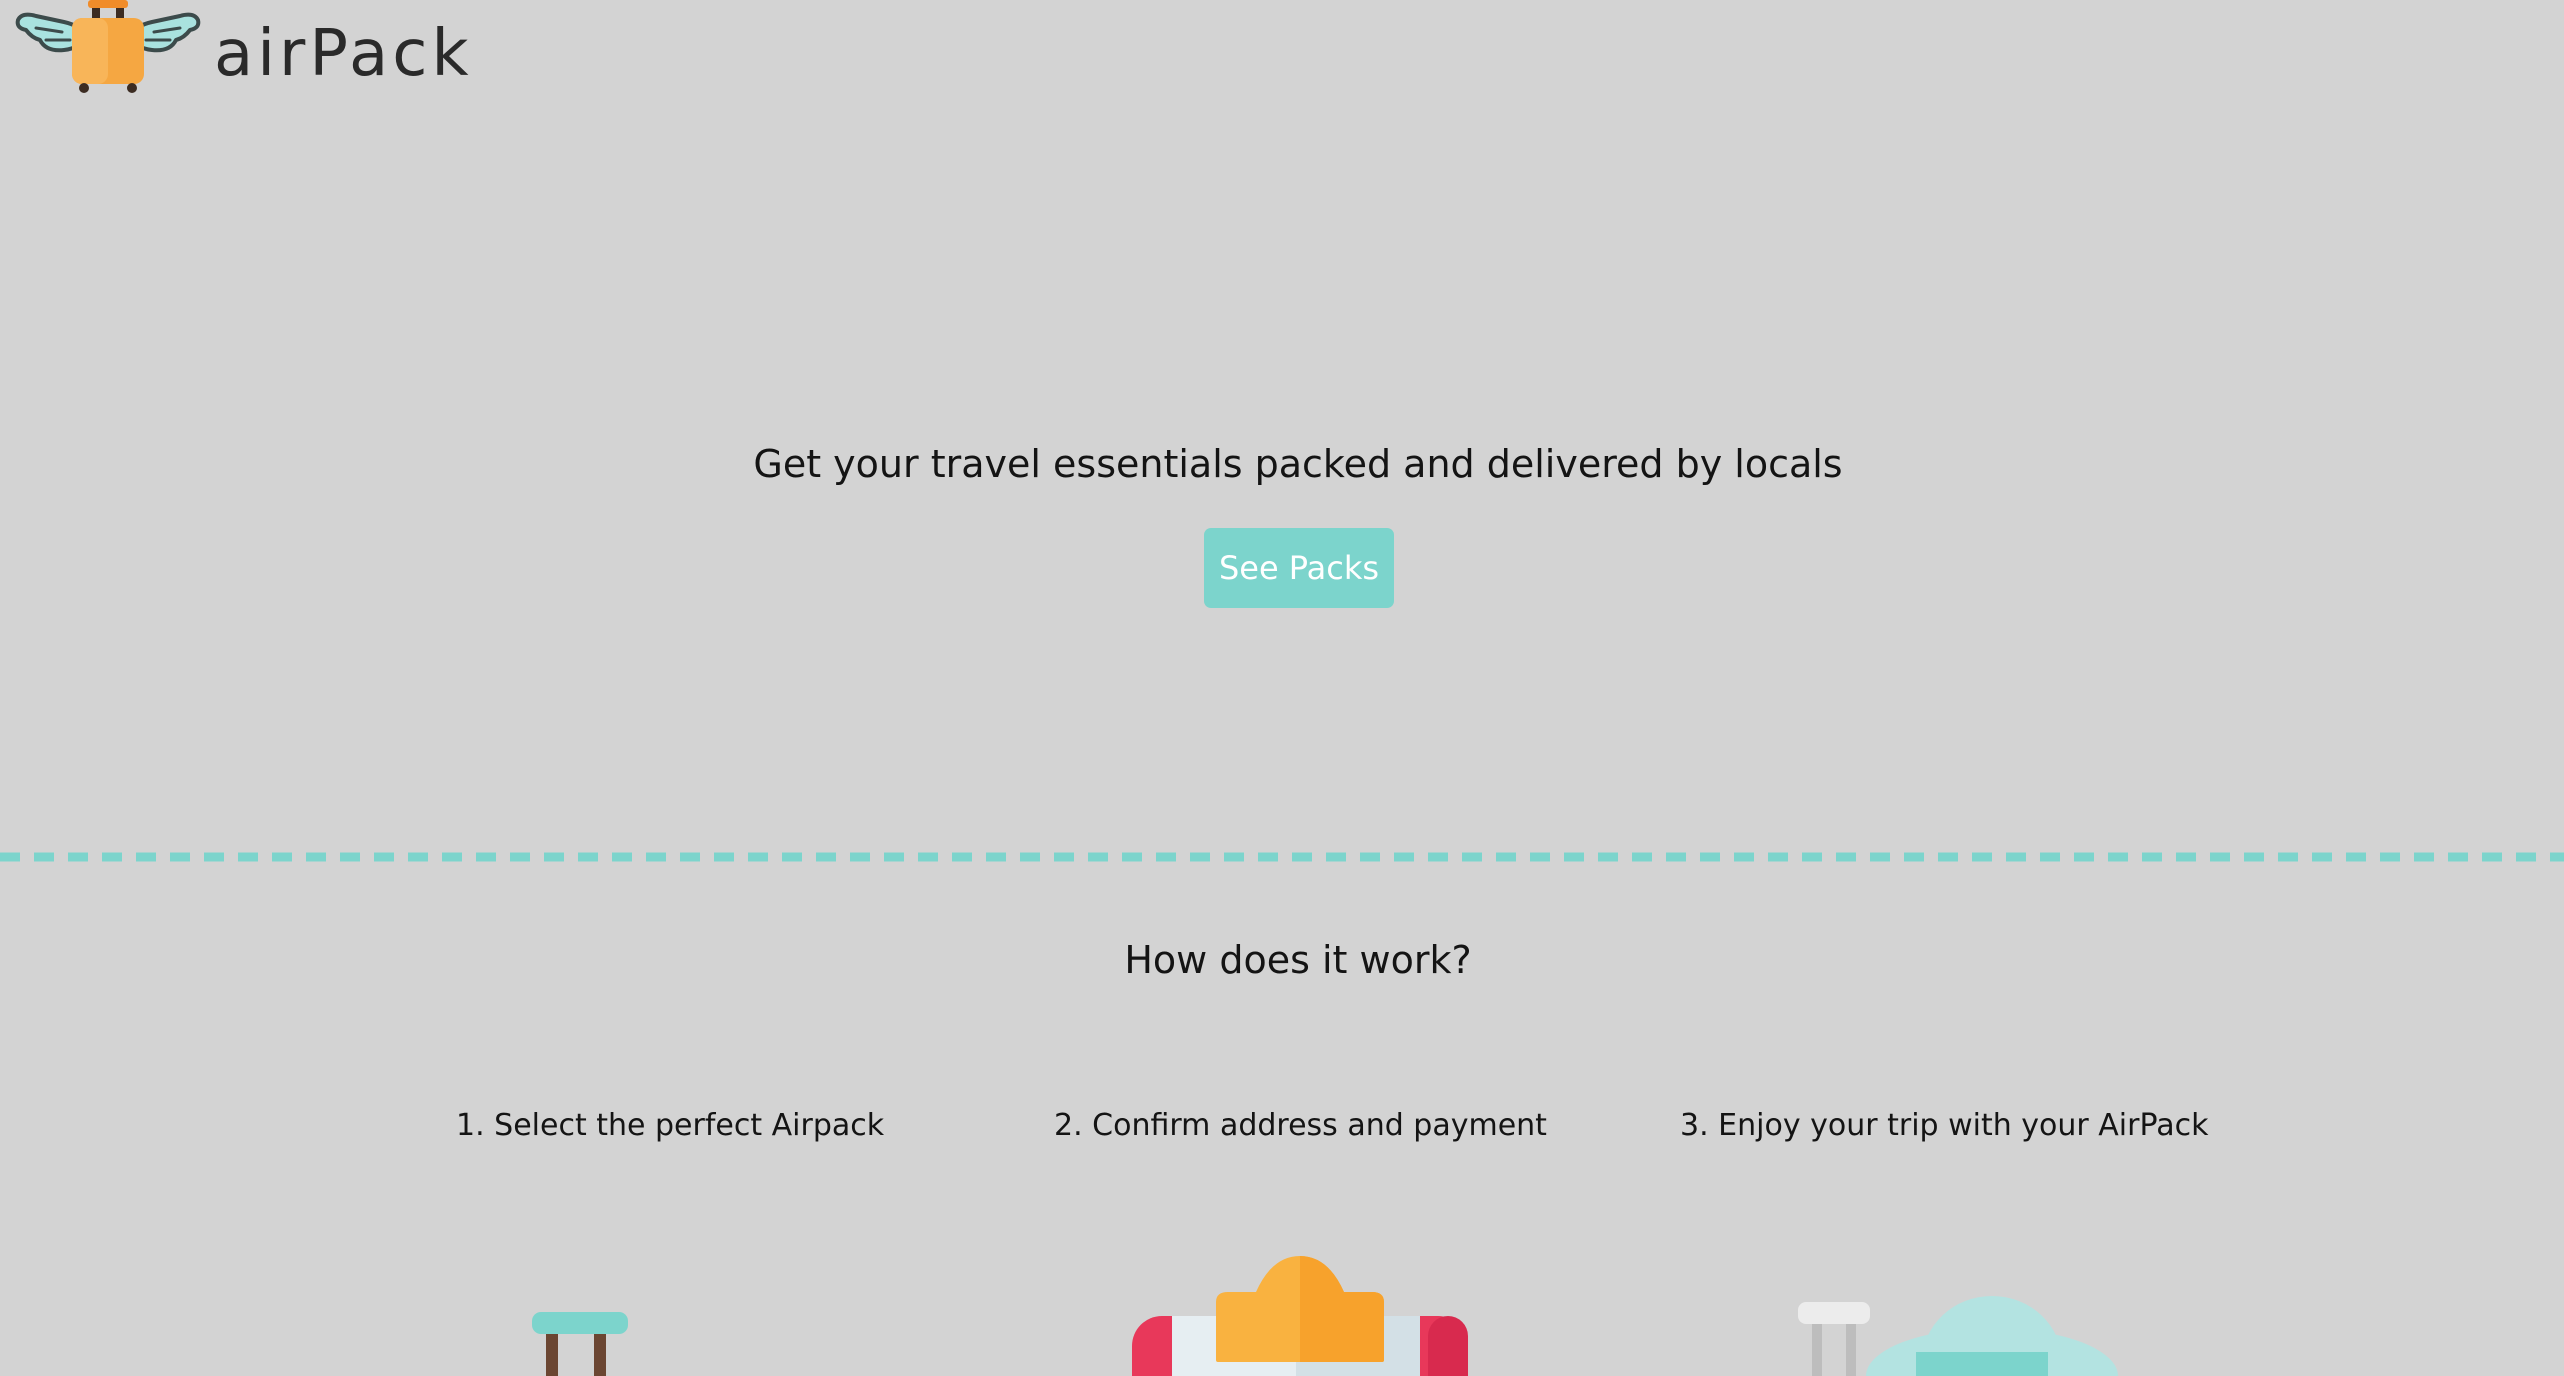  I want to click on package-icon, so click(1300, 1316).